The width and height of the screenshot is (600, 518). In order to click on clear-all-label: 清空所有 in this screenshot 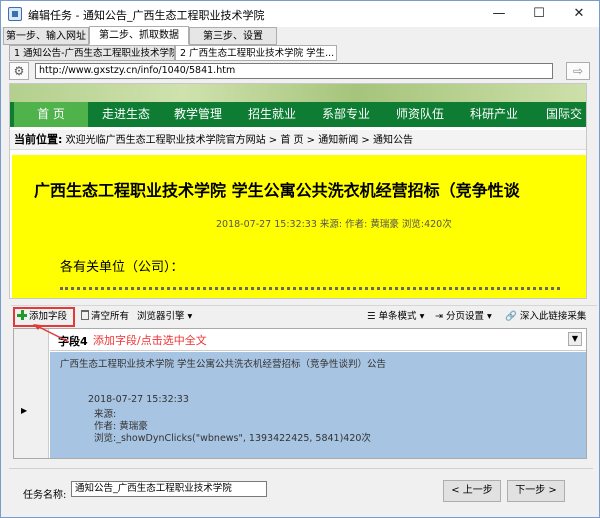, I will do `click(110, 316)`.